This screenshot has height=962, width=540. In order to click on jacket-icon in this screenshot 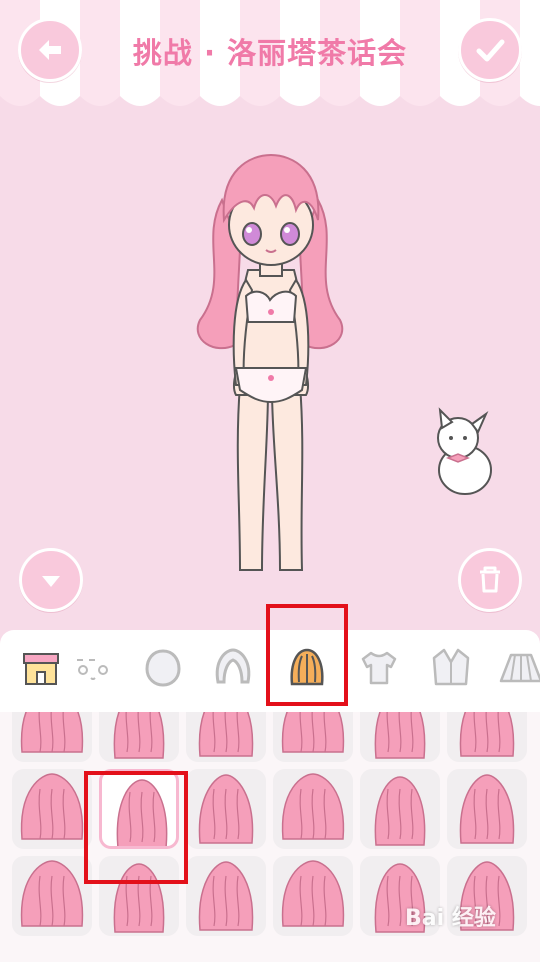, I will do `click(451, 667)`.